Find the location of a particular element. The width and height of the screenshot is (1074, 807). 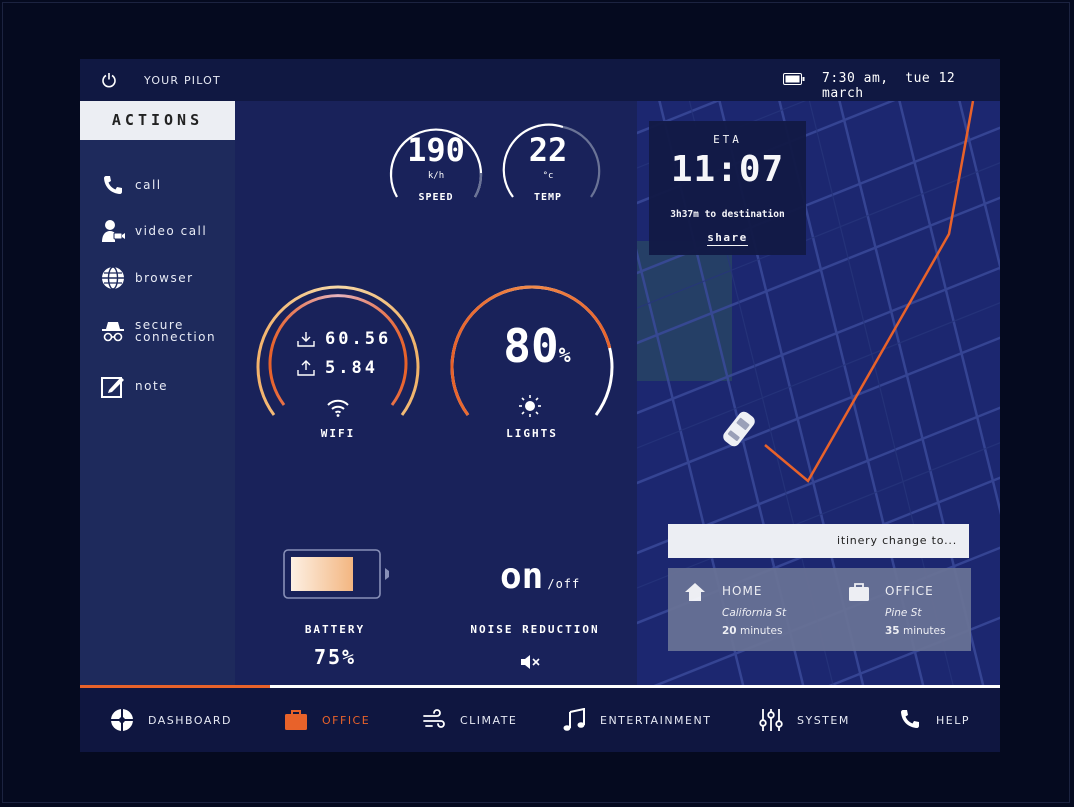

noise-on-text: on is located at coordinates (522, 576).